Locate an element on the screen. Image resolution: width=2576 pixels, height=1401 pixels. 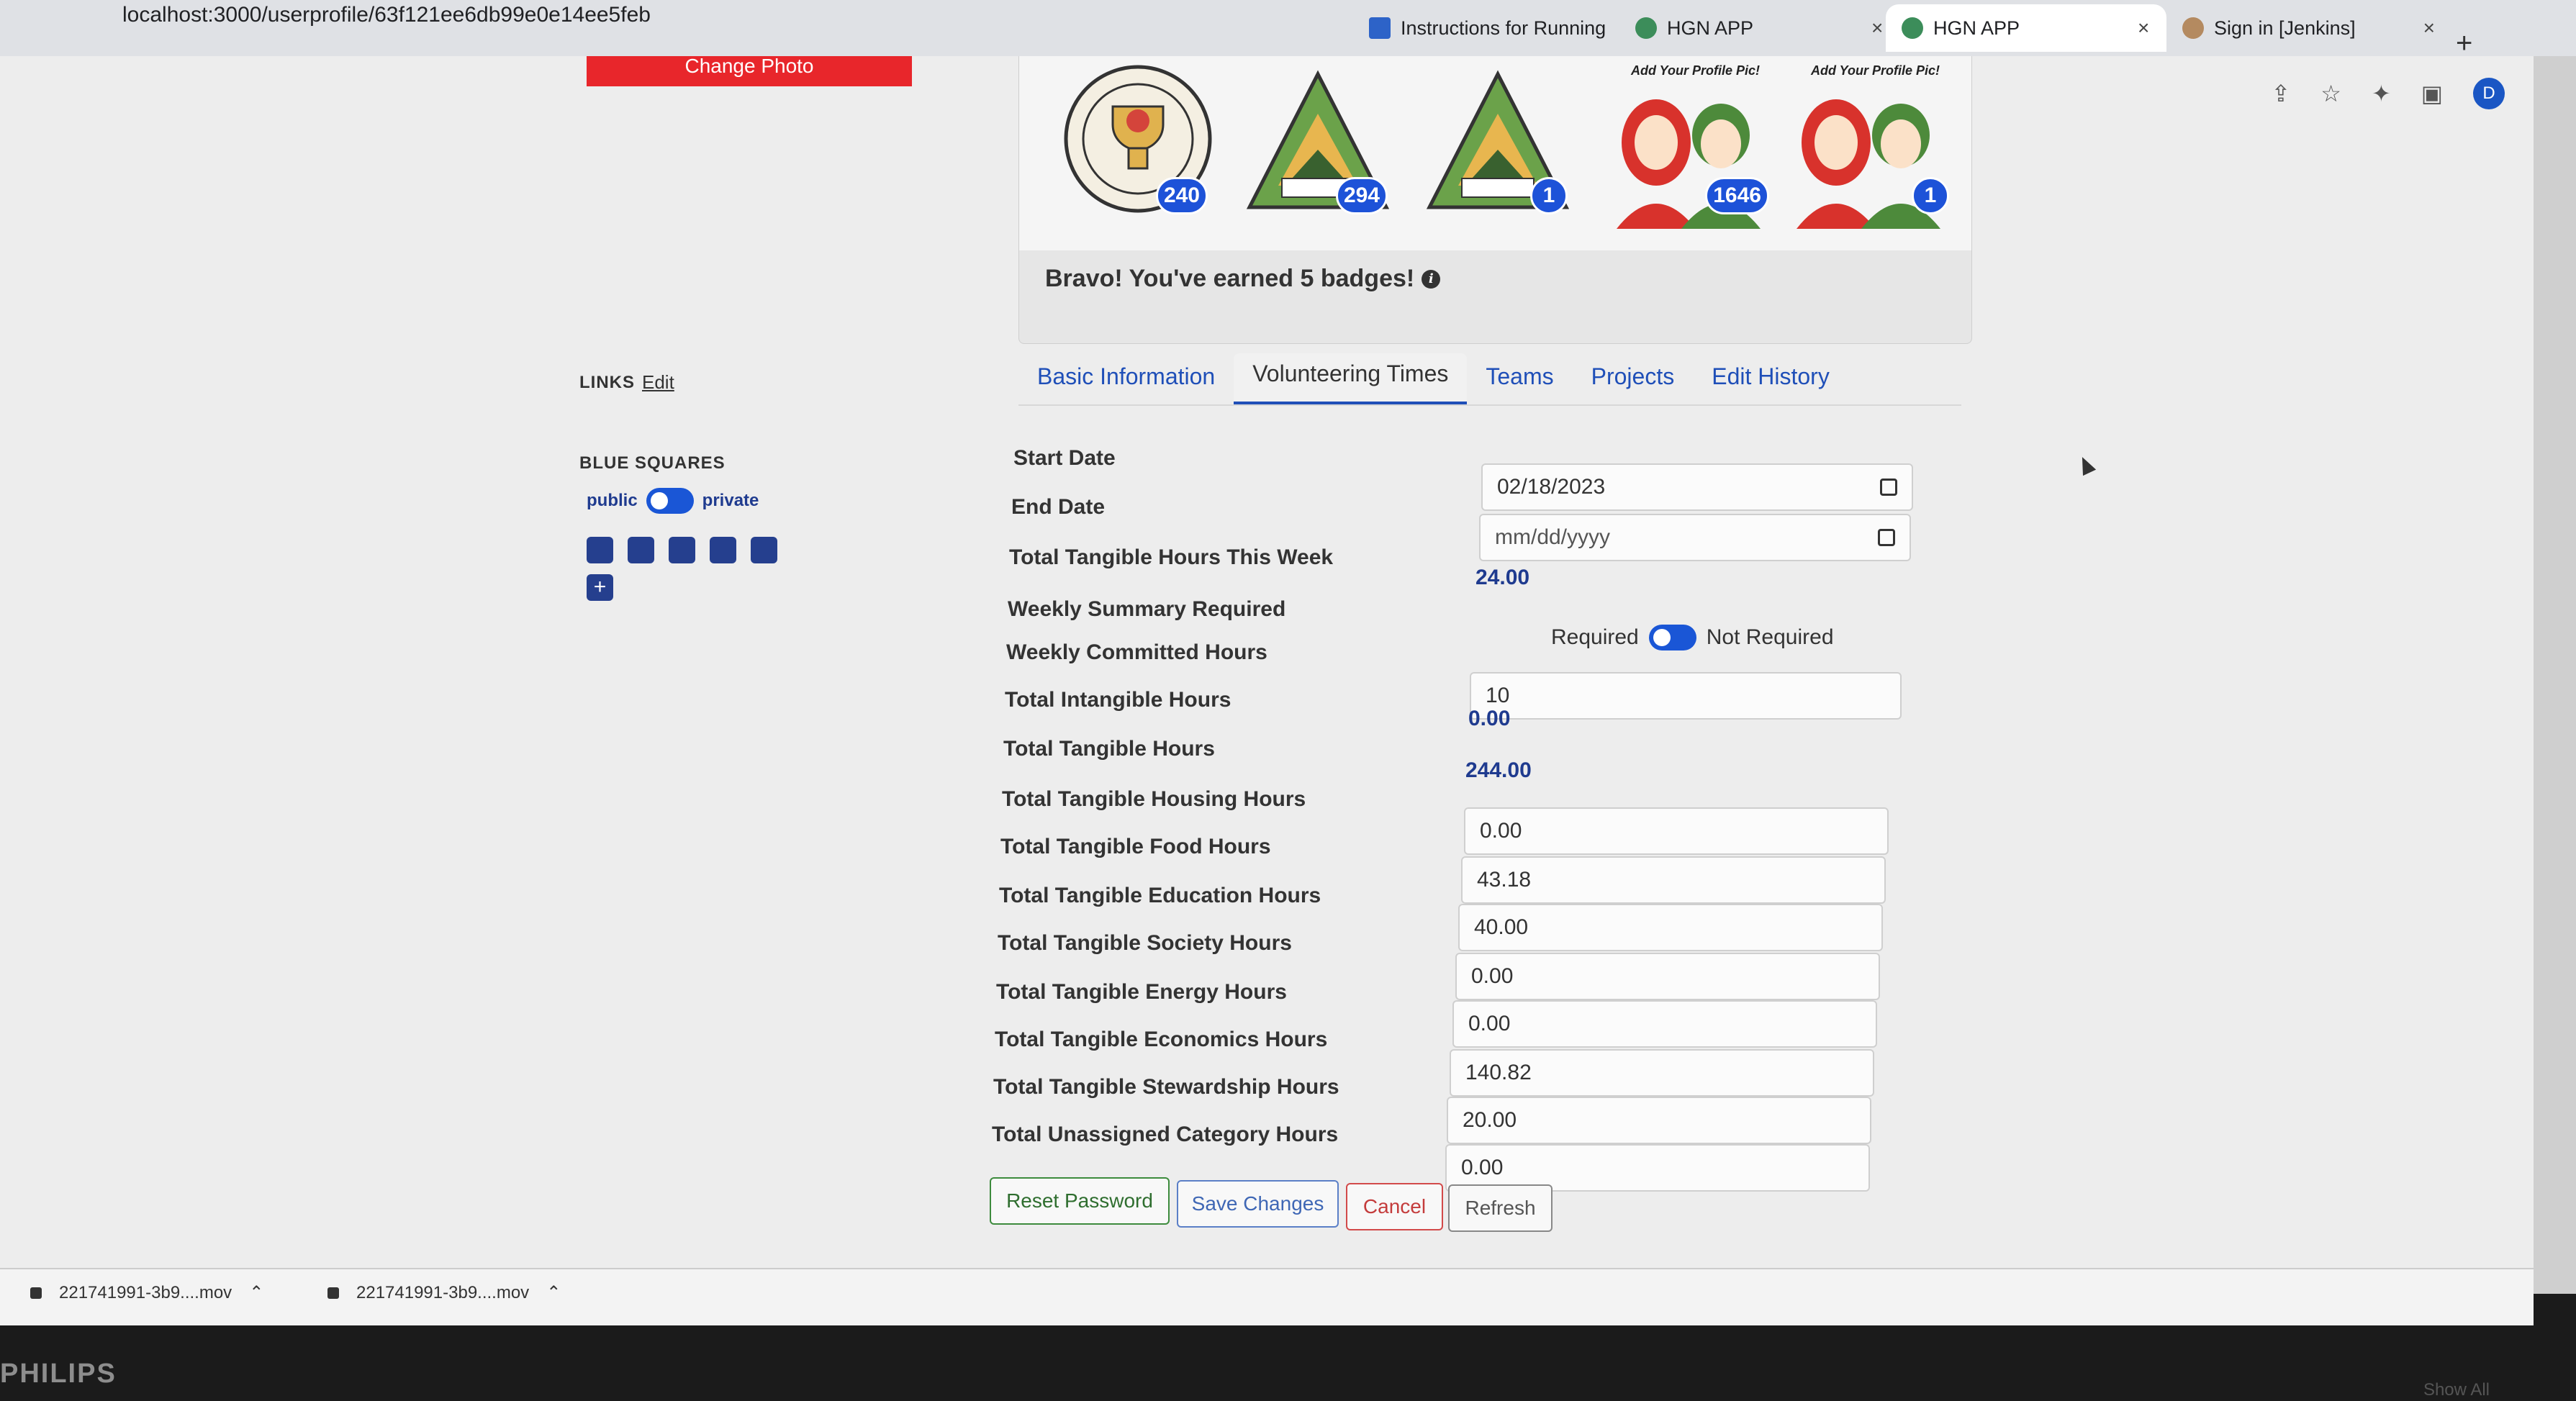
profile-avatar: D is located at coordinates (2489, 93).